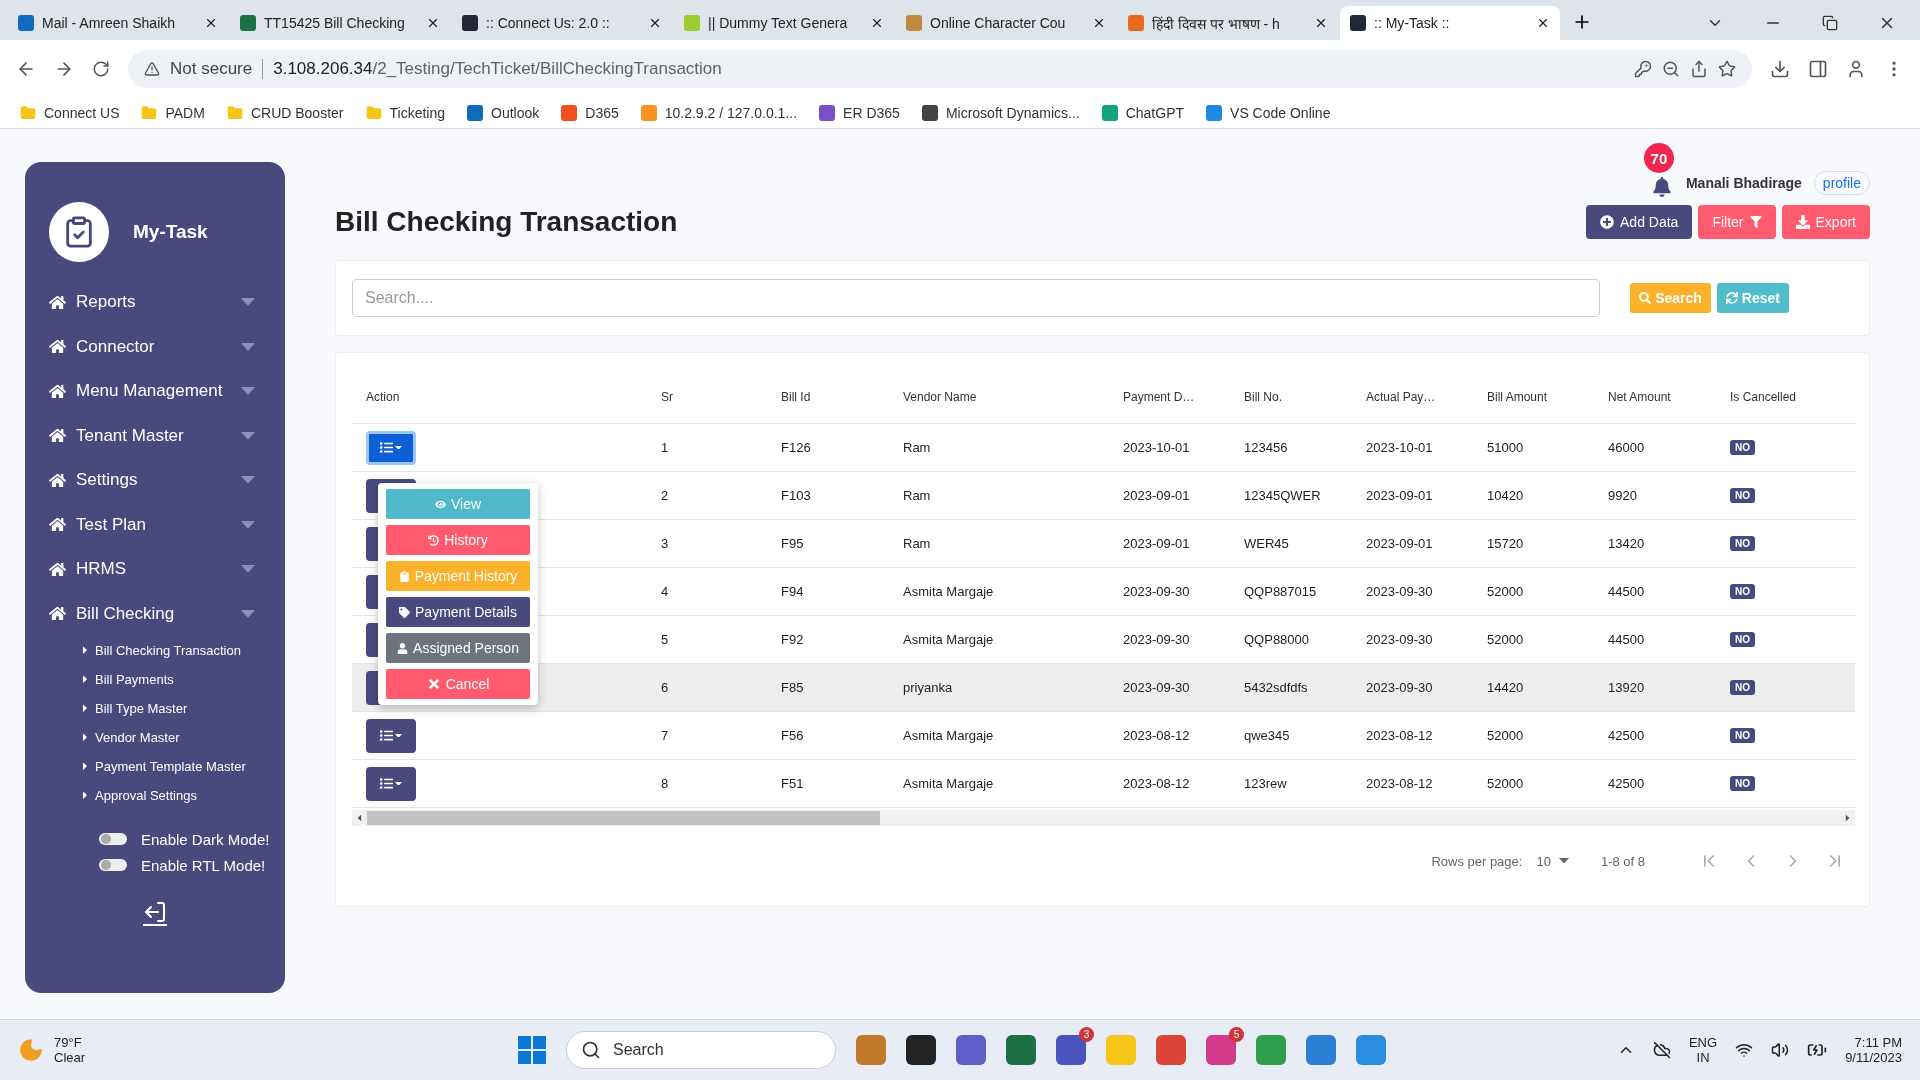 Image resolution: width=1920 pixels, height=1080 pixels. What do you see at coordinates (1547, 397) in the screenshot?
I see `column-header: Bill Amount` at bounding box center [1547, 397].